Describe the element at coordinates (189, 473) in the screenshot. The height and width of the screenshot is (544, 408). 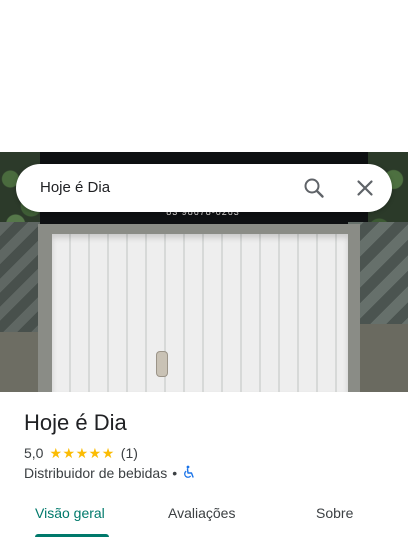
I see `wheelchair-icon` at that location.